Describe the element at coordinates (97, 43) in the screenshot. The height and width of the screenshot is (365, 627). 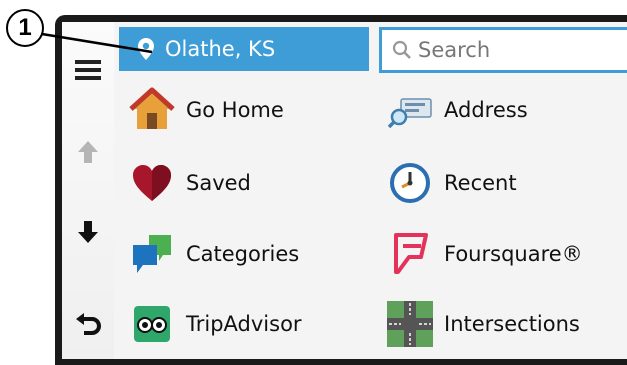
I see `callout-leader-line` at that location.